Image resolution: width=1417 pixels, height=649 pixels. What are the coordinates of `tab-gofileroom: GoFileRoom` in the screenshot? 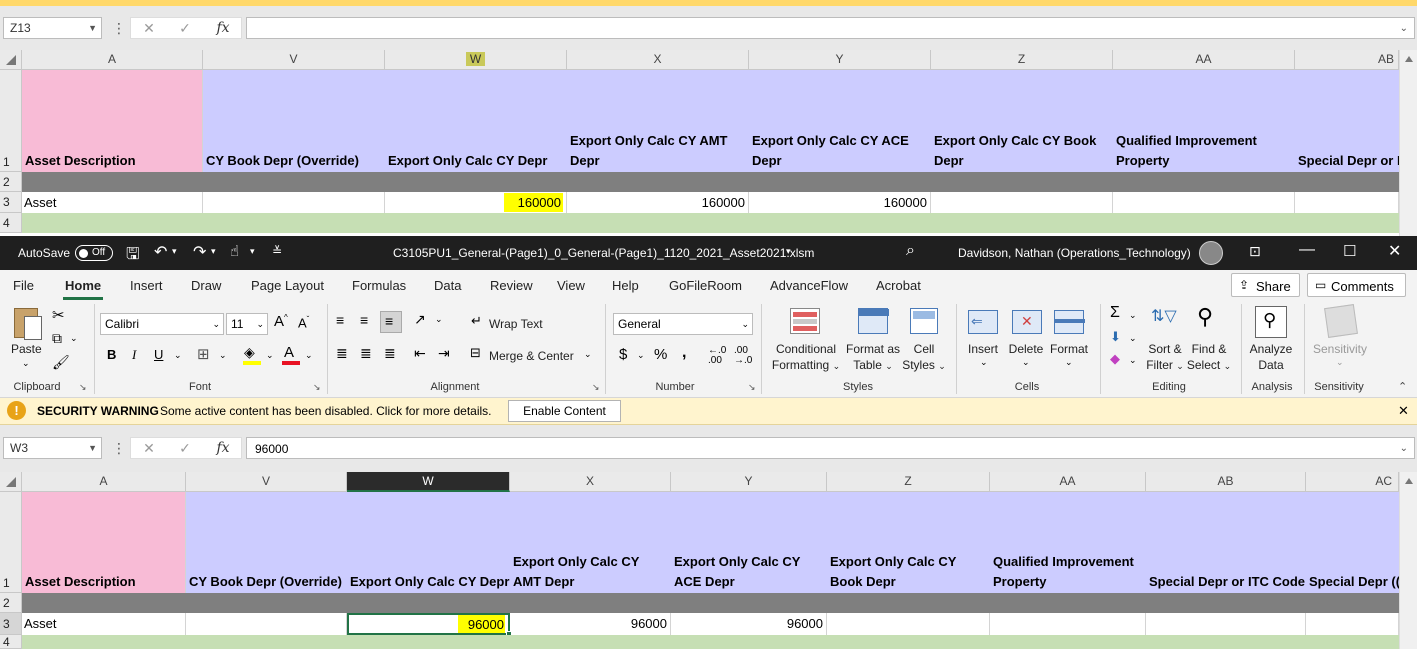 It's located at (705, 285).